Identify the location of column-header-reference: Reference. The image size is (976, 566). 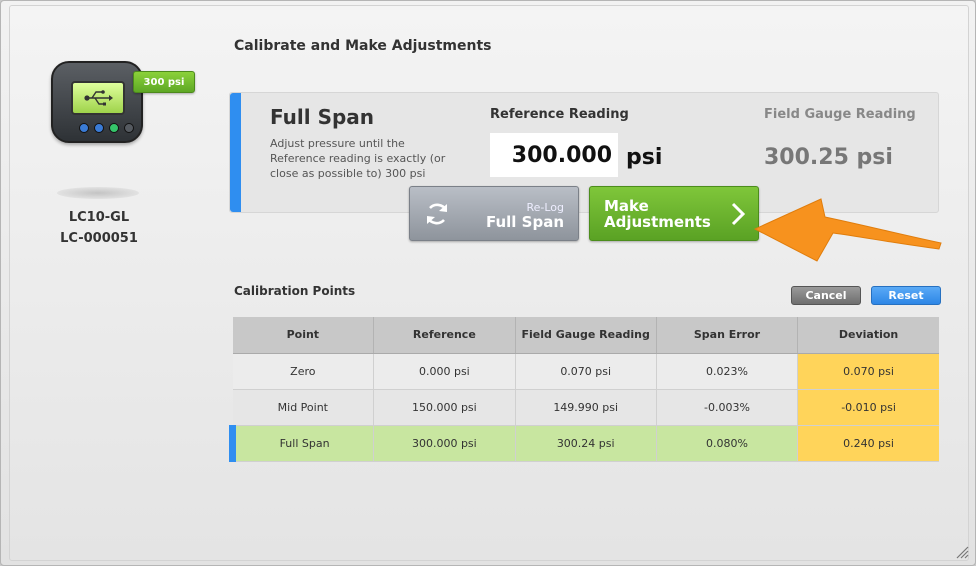
(444, 335).